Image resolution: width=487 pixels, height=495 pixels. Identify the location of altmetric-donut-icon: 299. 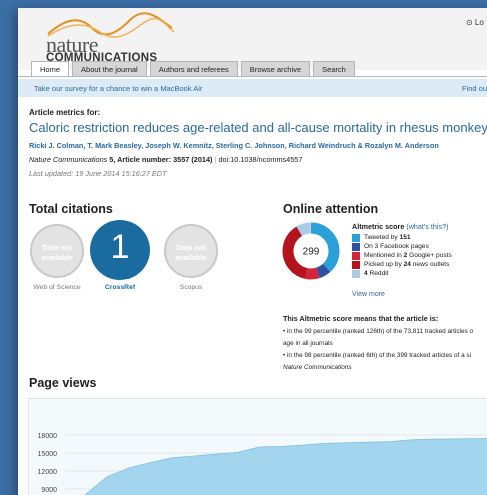
(311, 251).